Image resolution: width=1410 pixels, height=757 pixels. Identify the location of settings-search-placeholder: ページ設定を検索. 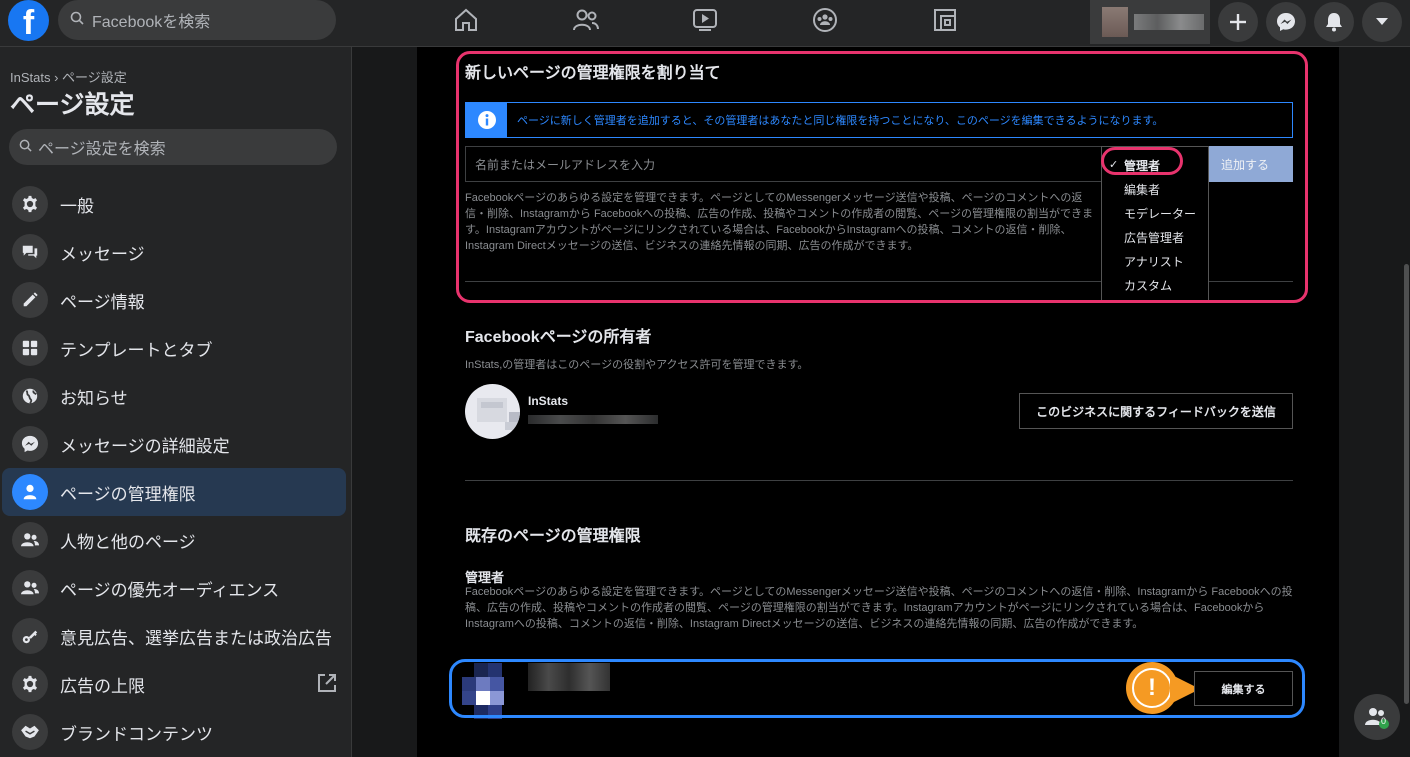
(102, 149).